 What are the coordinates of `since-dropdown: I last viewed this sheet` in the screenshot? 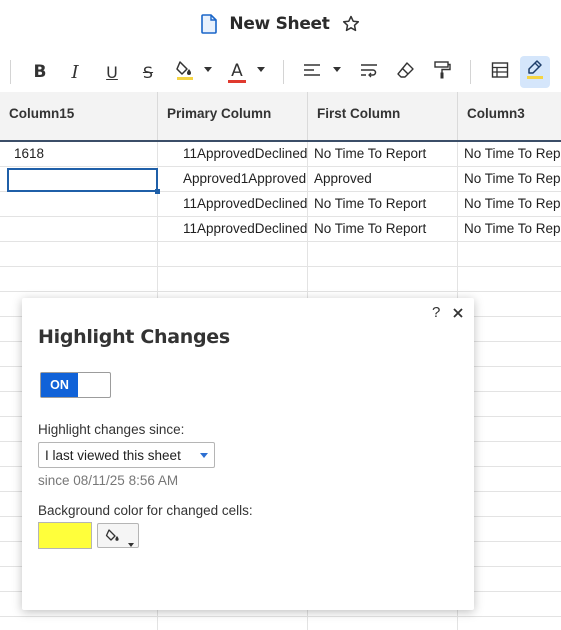 It's located at (126, 455).